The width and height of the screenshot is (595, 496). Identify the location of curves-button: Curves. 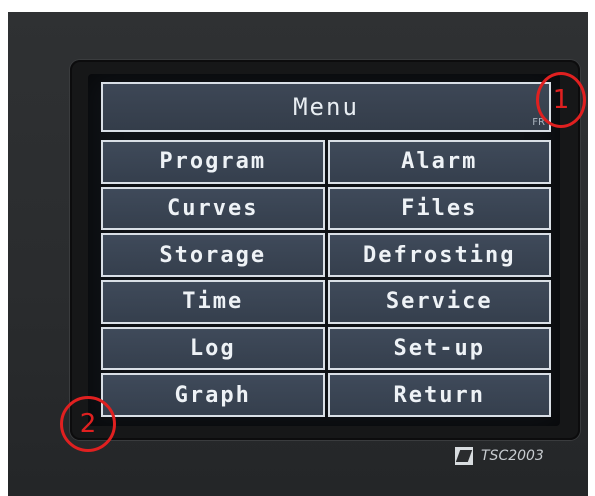
(213, 208).